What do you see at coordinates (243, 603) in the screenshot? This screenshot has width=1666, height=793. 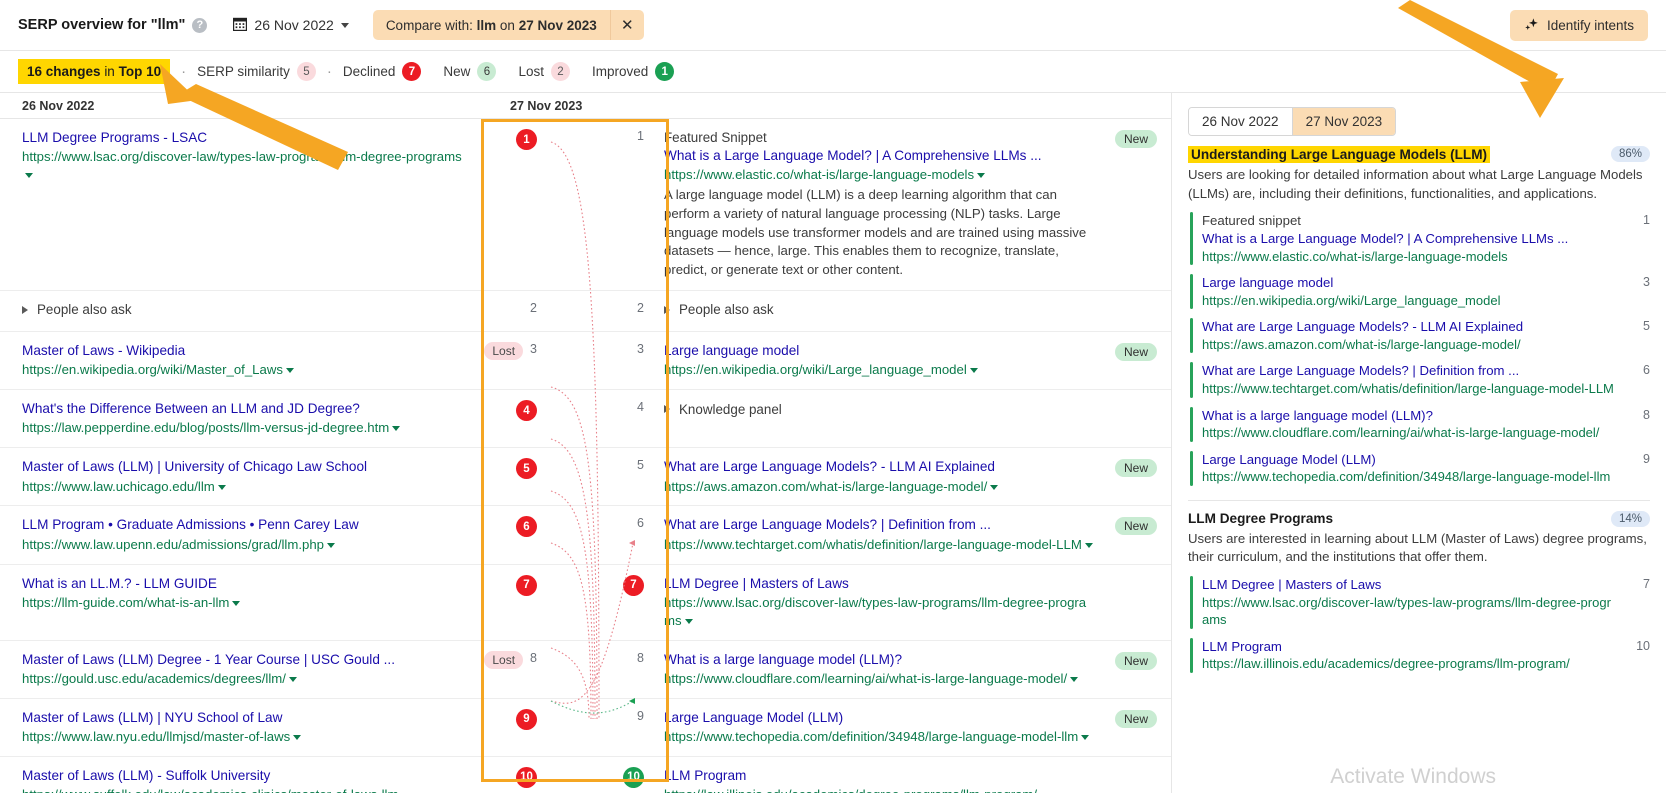 I see `result-url: https://llm-guide.com/what-is-an-llm` at bounding box center [243, 603].